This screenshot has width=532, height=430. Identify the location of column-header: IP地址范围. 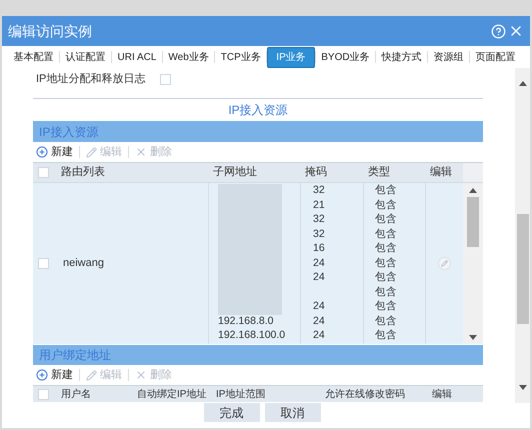
(241, 395).